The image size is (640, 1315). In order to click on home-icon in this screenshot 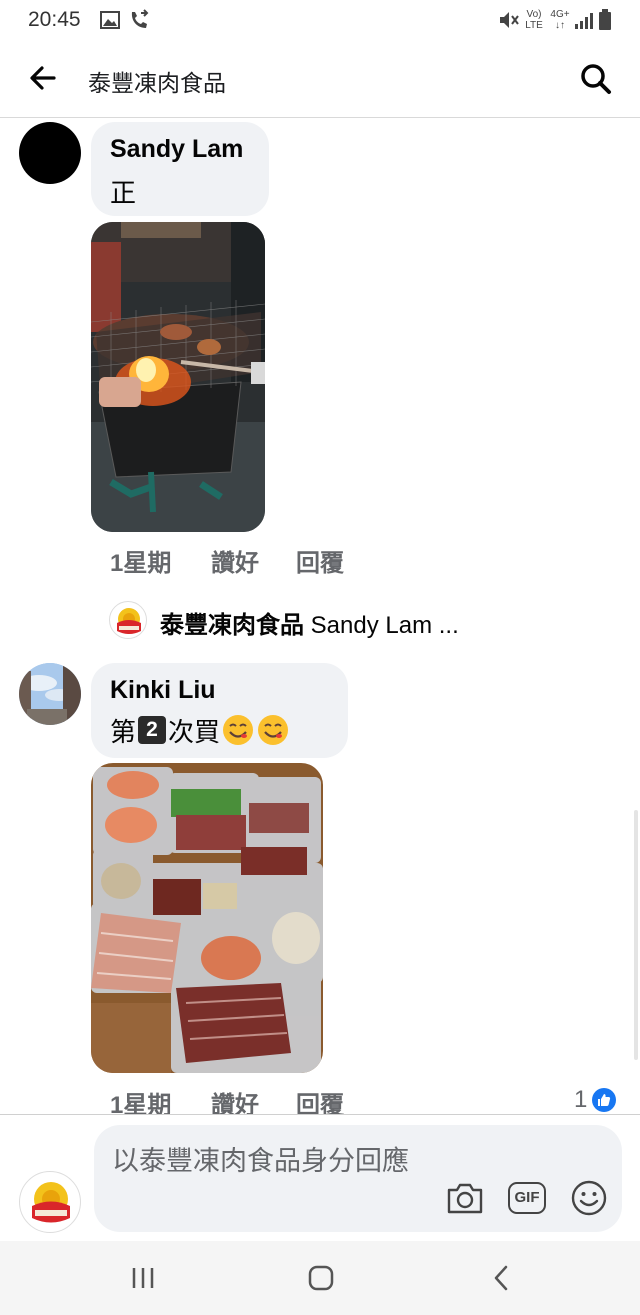, I will do `click(321, 1278)`.